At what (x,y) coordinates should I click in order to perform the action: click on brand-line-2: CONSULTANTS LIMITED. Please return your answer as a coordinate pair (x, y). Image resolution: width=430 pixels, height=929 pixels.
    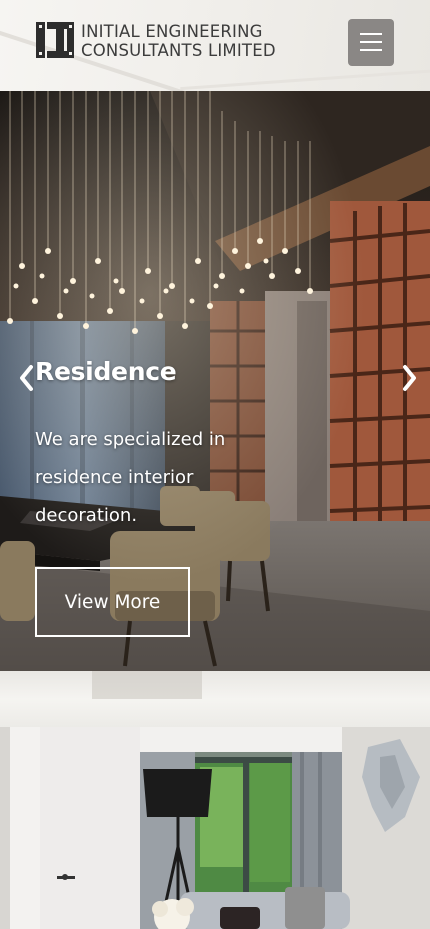
    Looking at the image, I should click on (178, 50).